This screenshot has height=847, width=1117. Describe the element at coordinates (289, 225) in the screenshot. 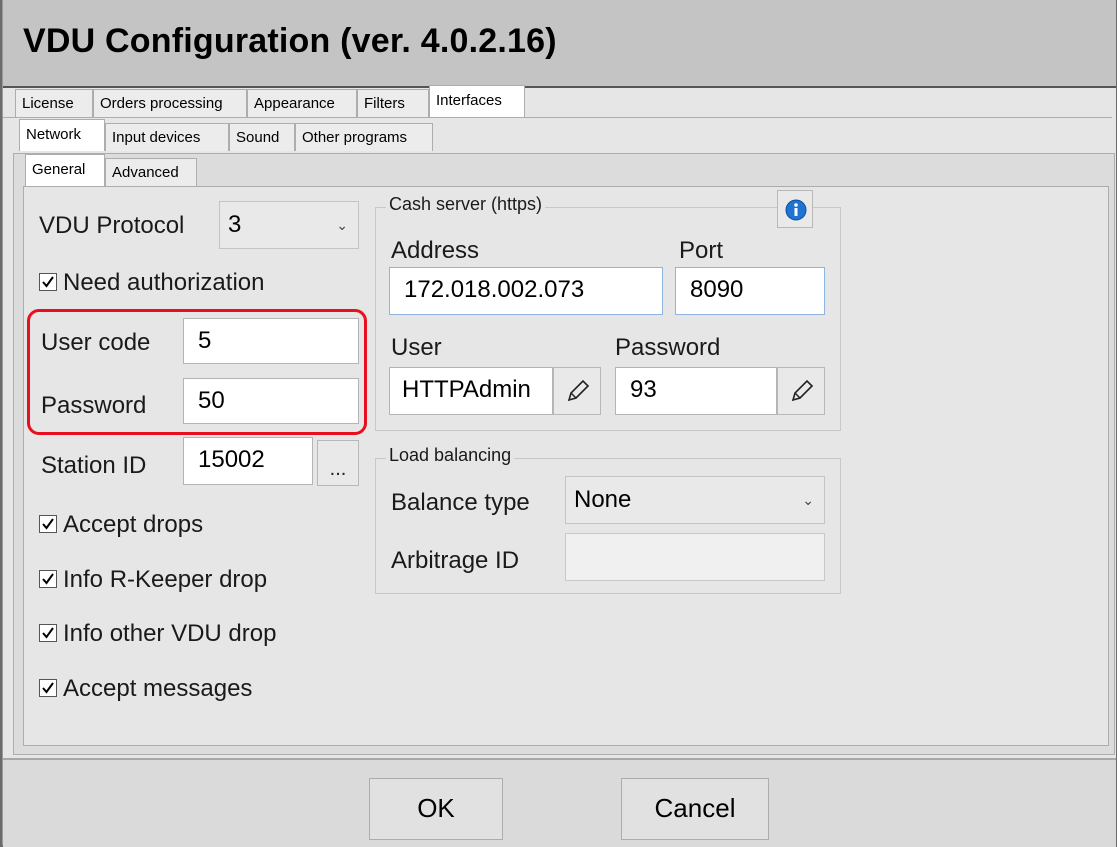

I see `vdu-protocol-select: 3 ⌄` at that location.